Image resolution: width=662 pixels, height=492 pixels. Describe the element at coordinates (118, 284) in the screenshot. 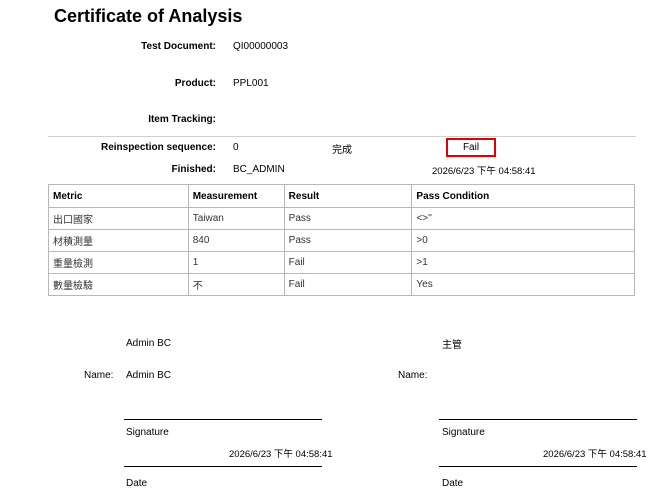

I see `cell-metric: 數量檢驗` at that location.